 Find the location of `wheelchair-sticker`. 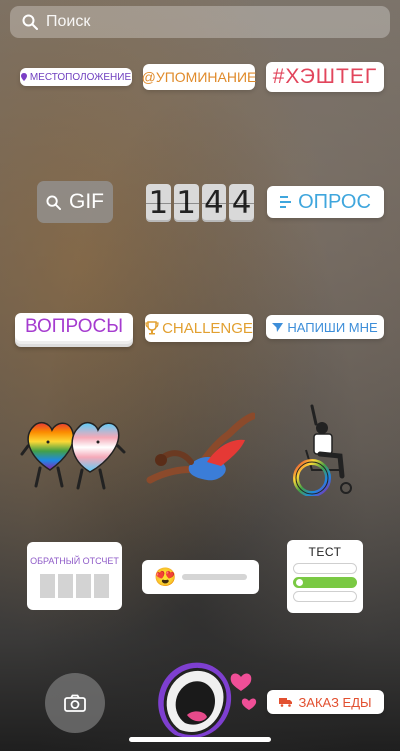

wheelchair-sticker is located at coordinates (325, 450).